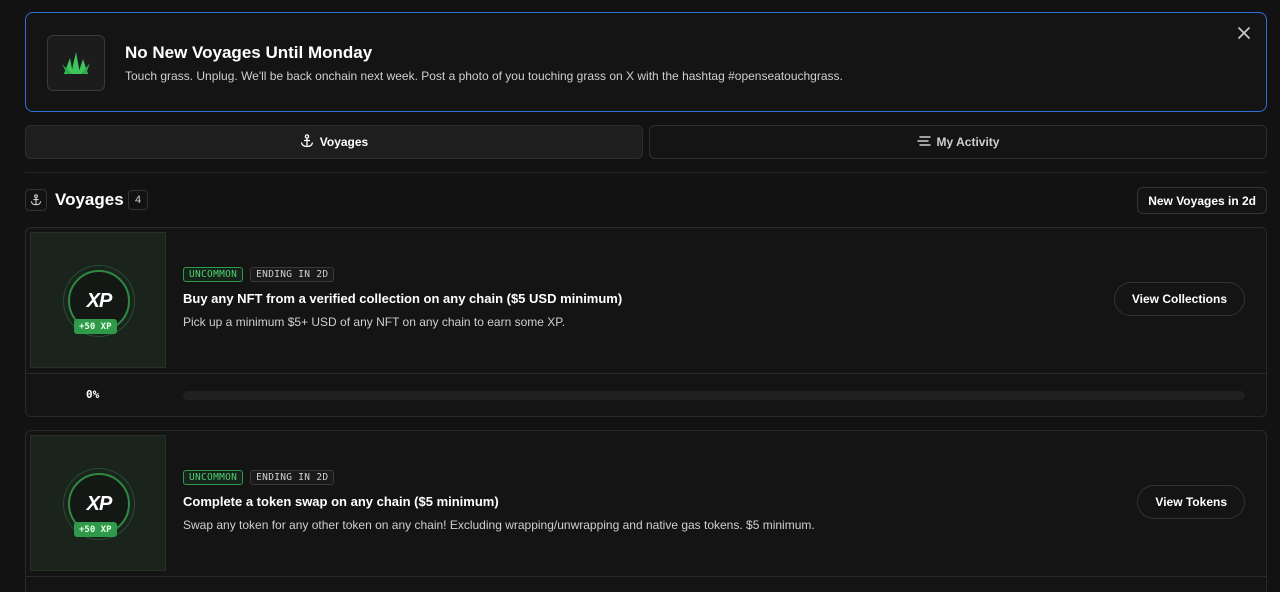 This screenshot has height=592, width=1280. I want to click on progress-percent: 0%, so click(93, 394).